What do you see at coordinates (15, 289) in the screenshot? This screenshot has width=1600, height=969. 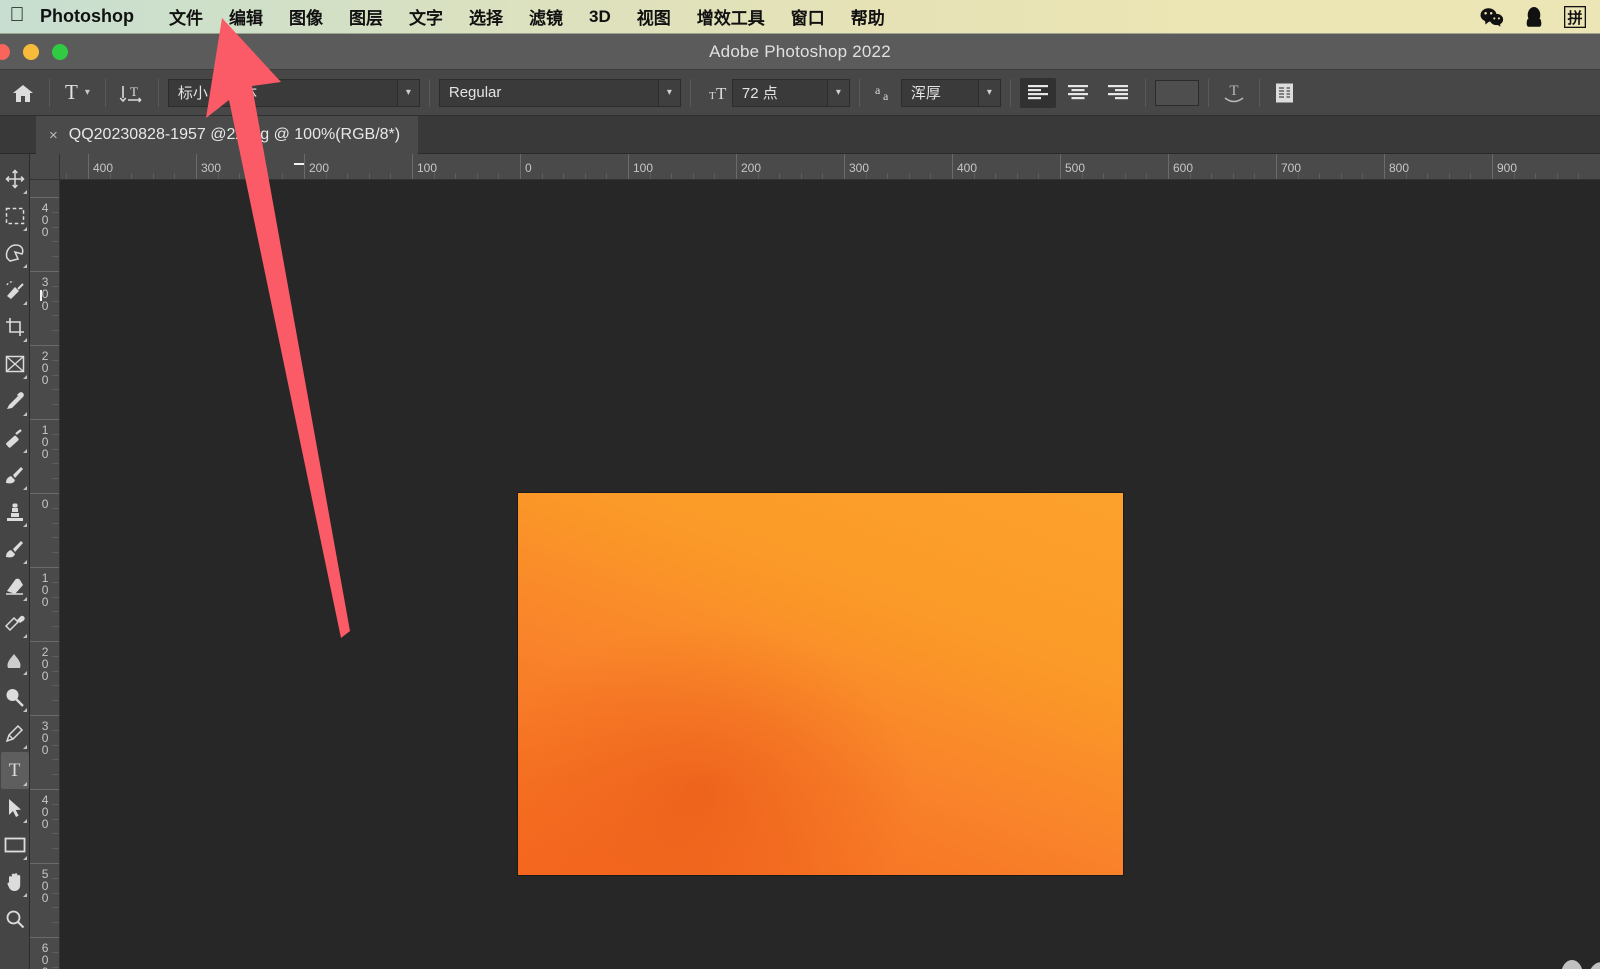 I see `quick-selection-tool` at bounding box center [15, 289].